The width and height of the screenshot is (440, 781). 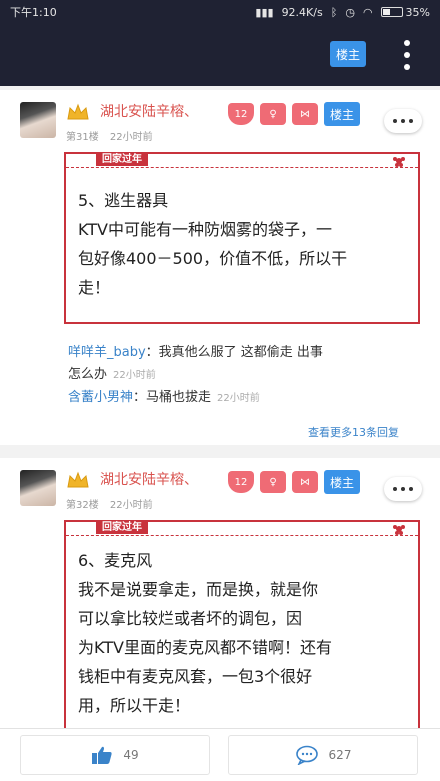 What do you see at coordinates (417, 12) in the screenshot?
I see `battery-level: 35%` at bounding box center [417, 12].